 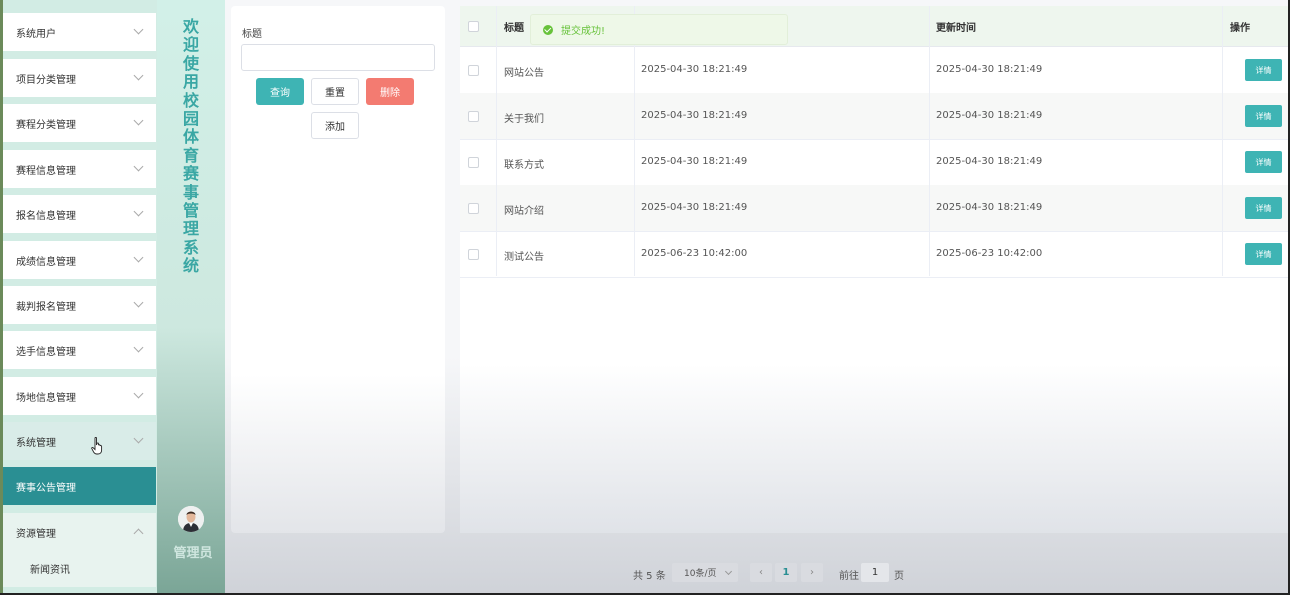 What do you see at coordinates (899, 576) in the screenshot?
I see `page-unit-label: 页` at bounding box center [899, 576].